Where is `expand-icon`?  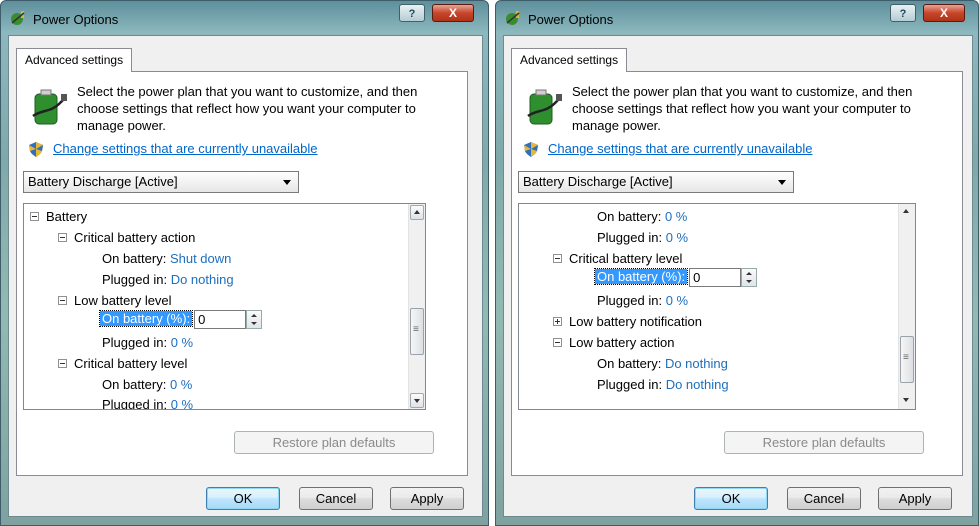 expand-icon is located at coordinates (557, 322).